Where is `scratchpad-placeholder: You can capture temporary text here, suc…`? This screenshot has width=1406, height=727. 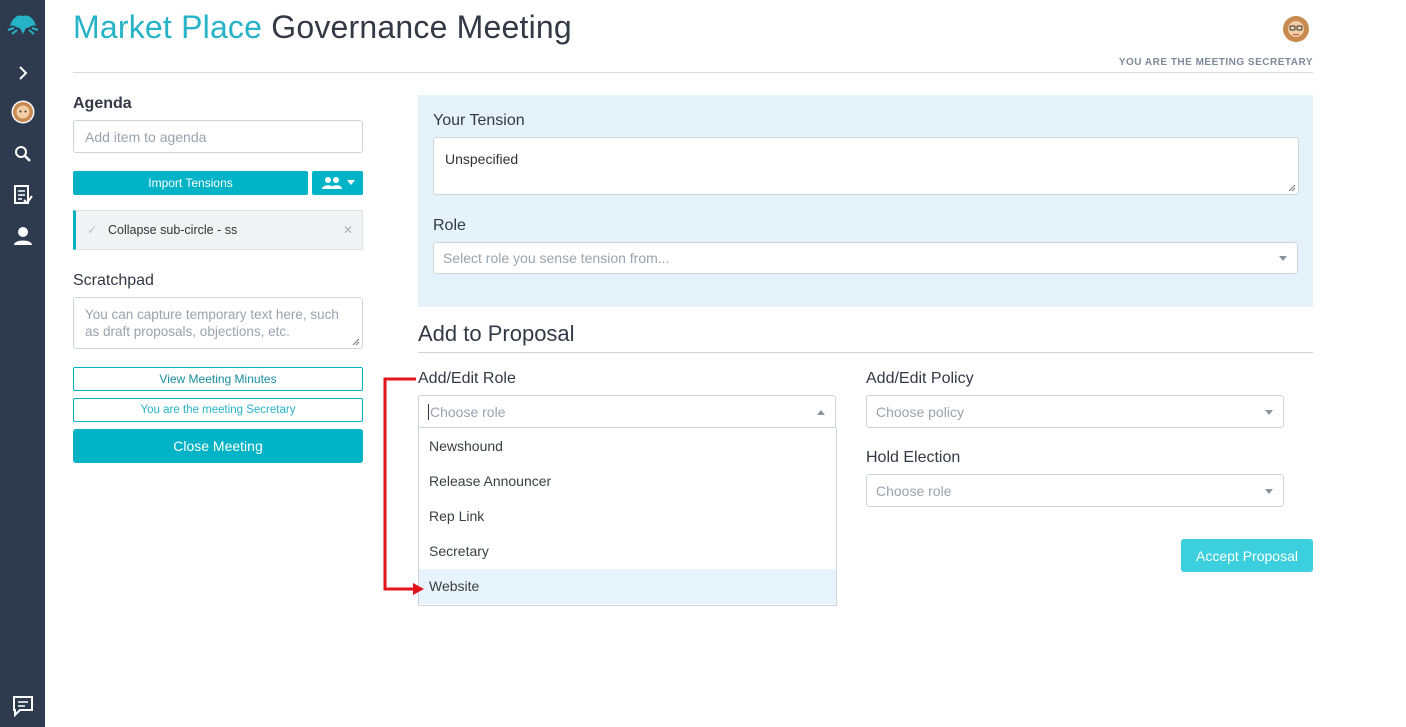
scratchpad-placeholder: You can capture temporary text here, suc… is located at coordinates (212, 323).